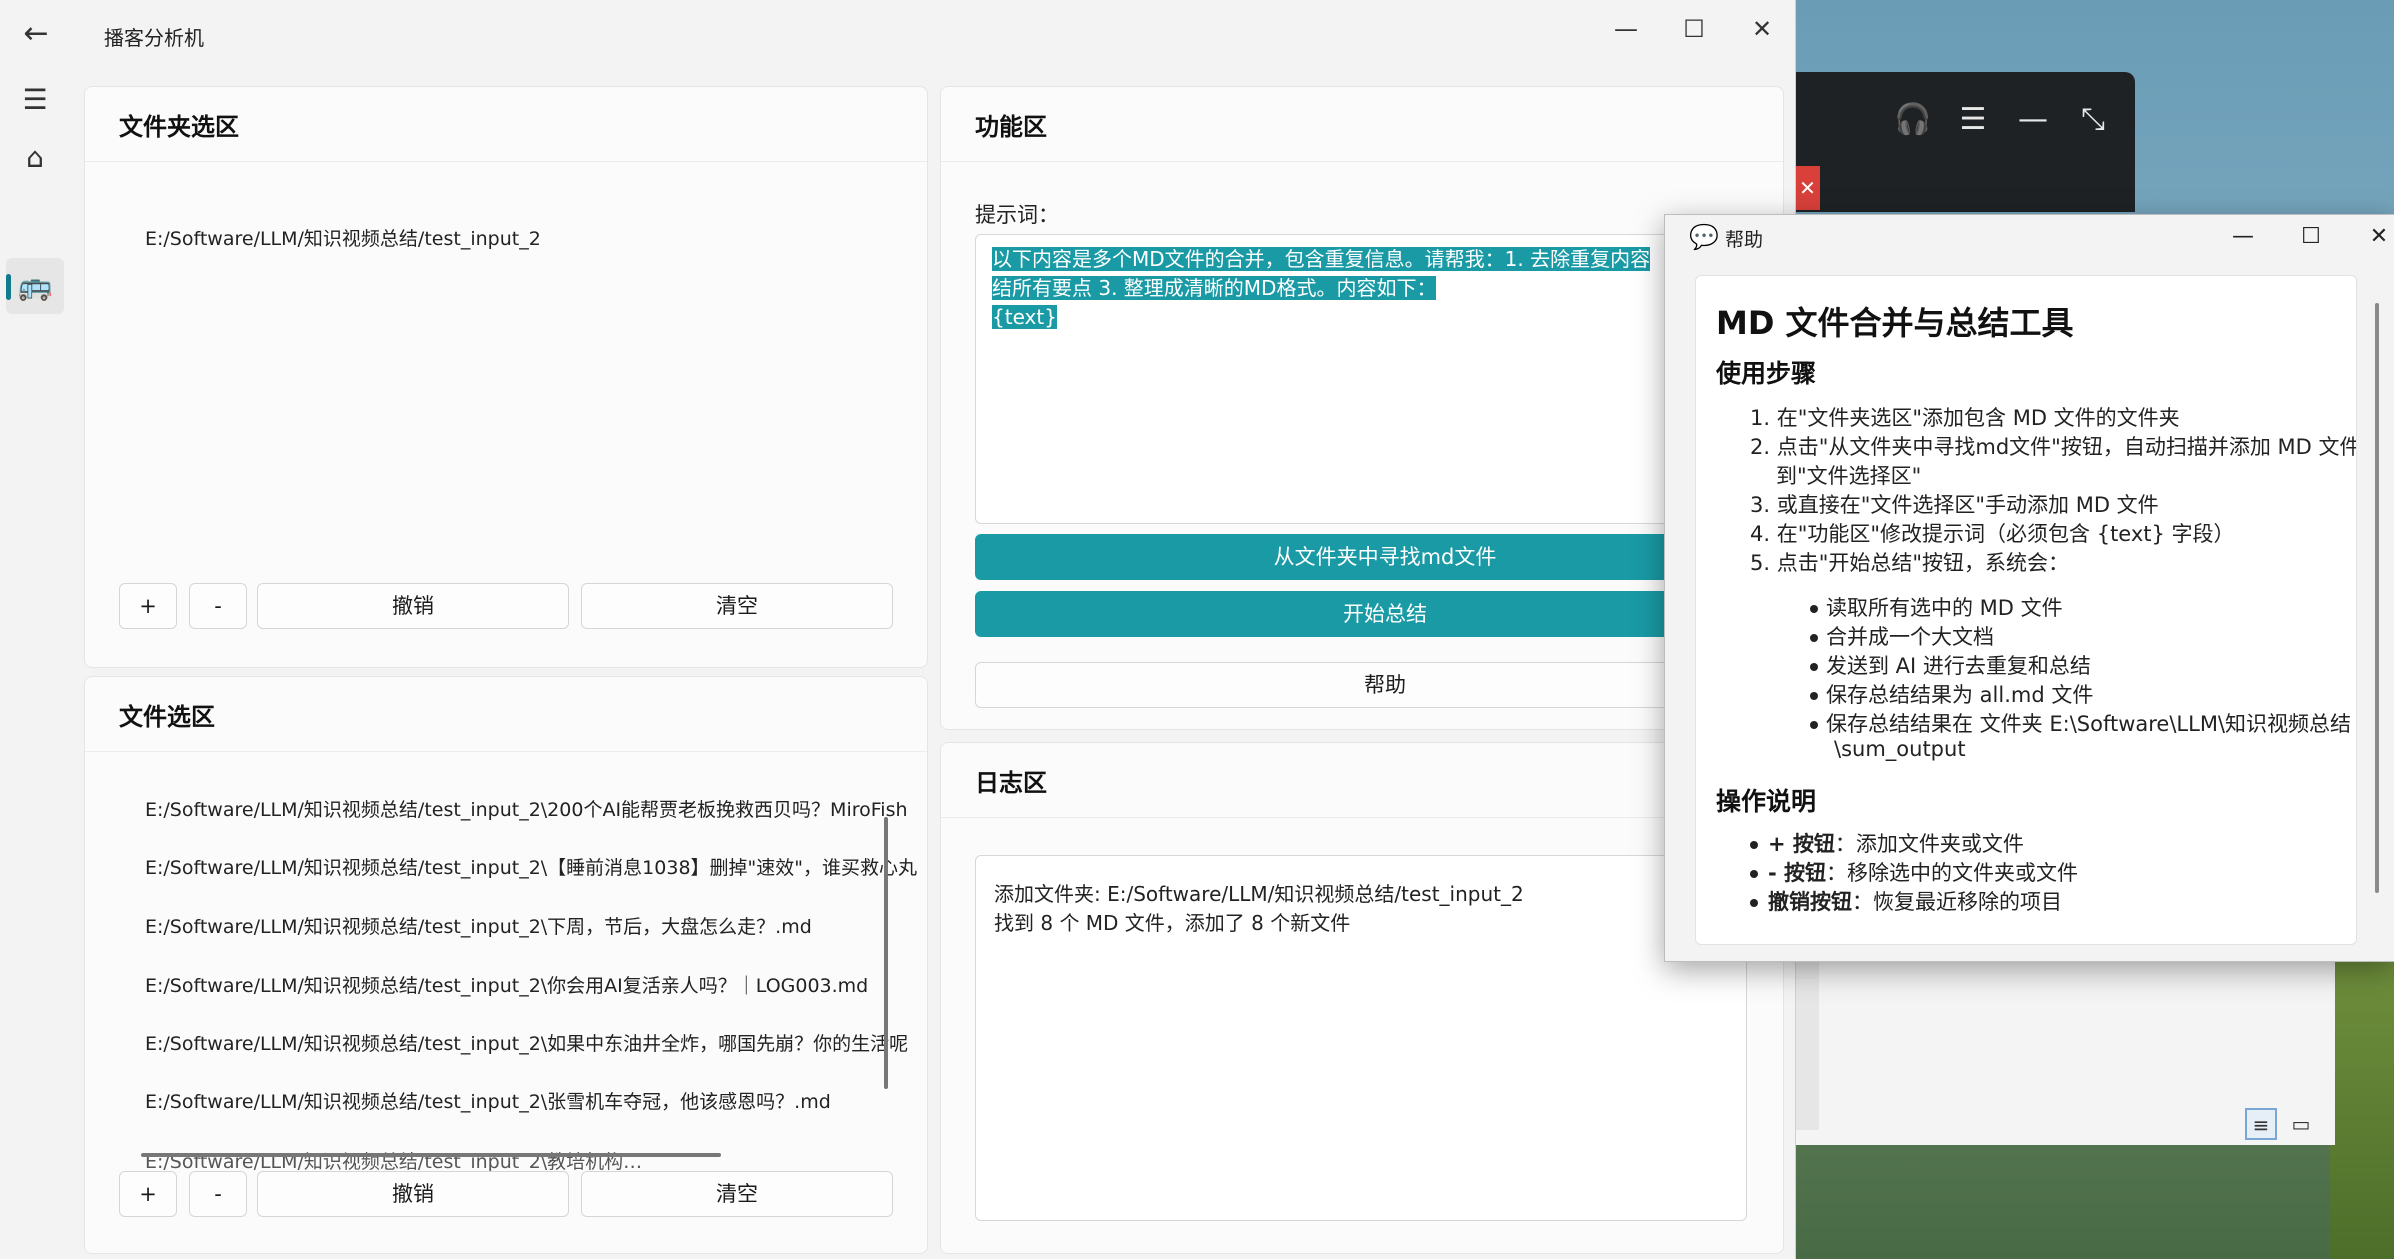  What do you see at coordinates (2301, 1124) in the screenshot?
I see `view-page-icon: ▭` at bounding box center [2301, 1124].